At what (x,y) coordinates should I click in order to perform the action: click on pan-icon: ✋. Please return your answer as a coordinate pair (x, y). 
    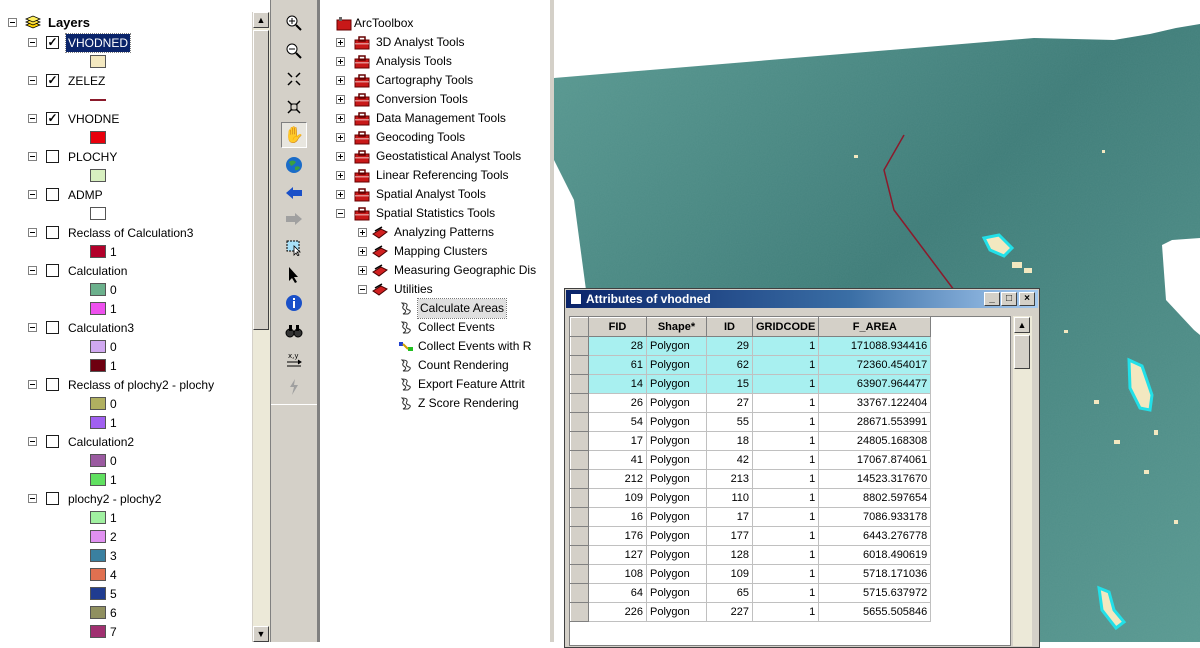
    Looking at the image, I should click on (294, 135).